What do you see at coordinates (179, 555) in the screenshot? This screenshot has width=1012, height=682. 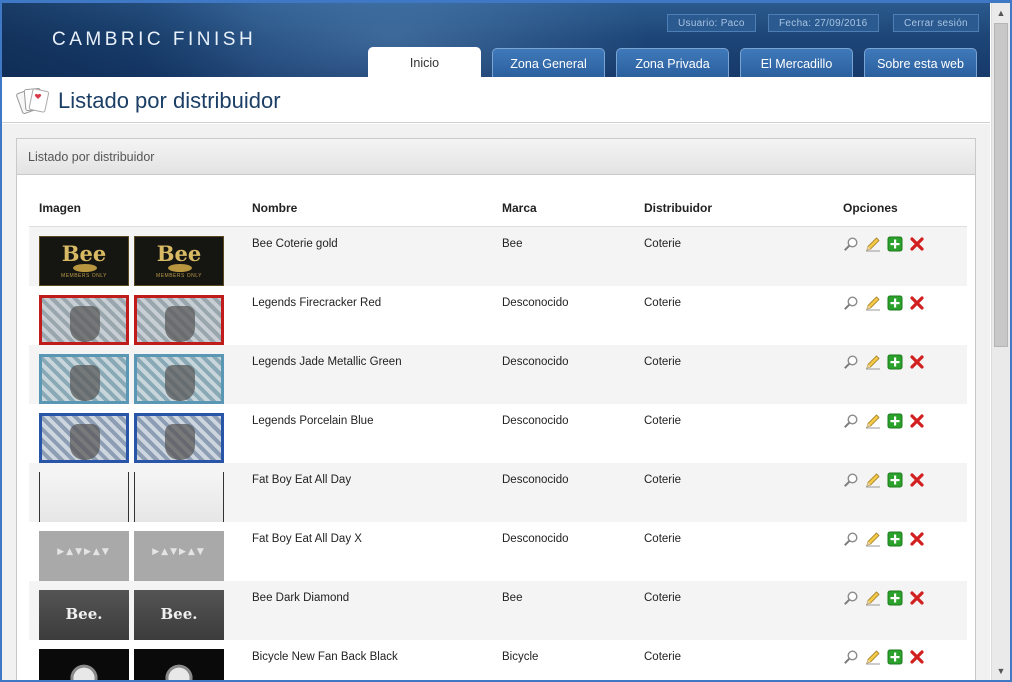 I see `card-back-image: ▶▲▼▶▲▼` at bounding box center [179, 555].